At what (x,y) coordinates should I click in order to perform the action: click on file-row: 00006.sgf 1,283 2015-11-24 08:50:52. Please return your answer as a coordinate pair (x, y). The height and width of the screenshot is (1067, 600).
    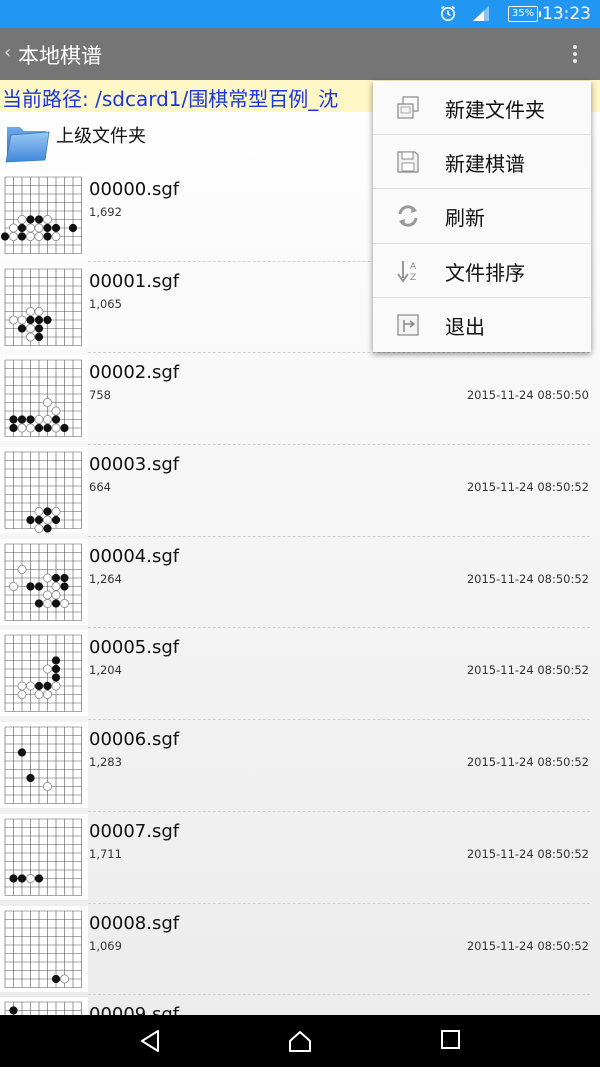
    Looking at the image, I should click on (300, 766).